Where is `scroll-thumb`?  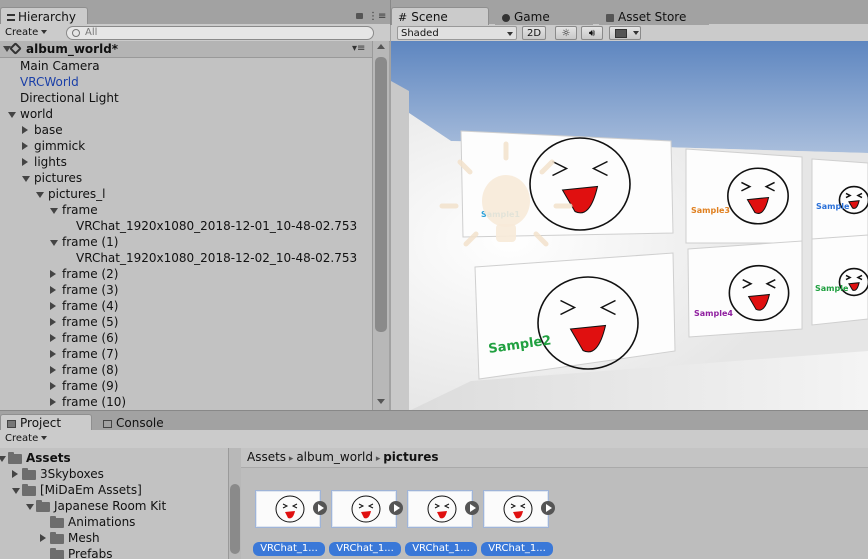
scroll-thumb is located at coordinates (381, 194).